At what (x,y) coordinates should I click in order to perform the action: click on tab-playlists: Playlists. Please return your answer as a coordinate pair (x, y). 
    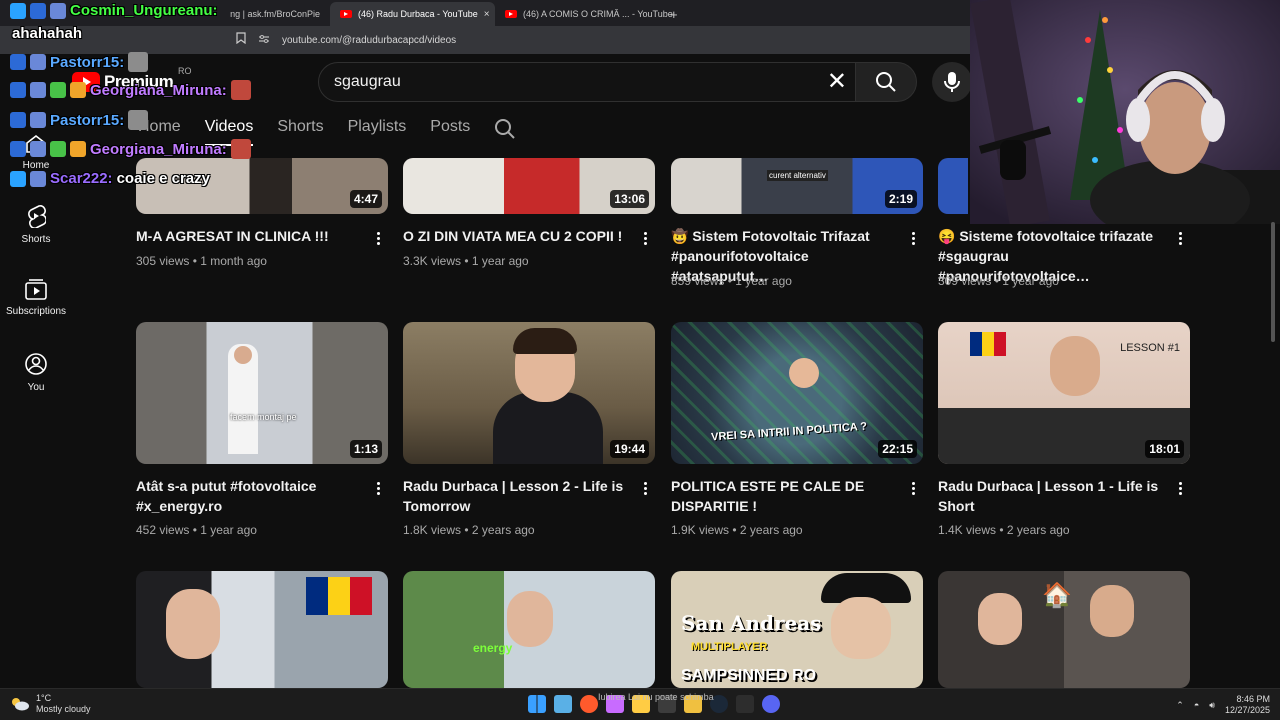
    Looking at the image, I should click on (377, 132).